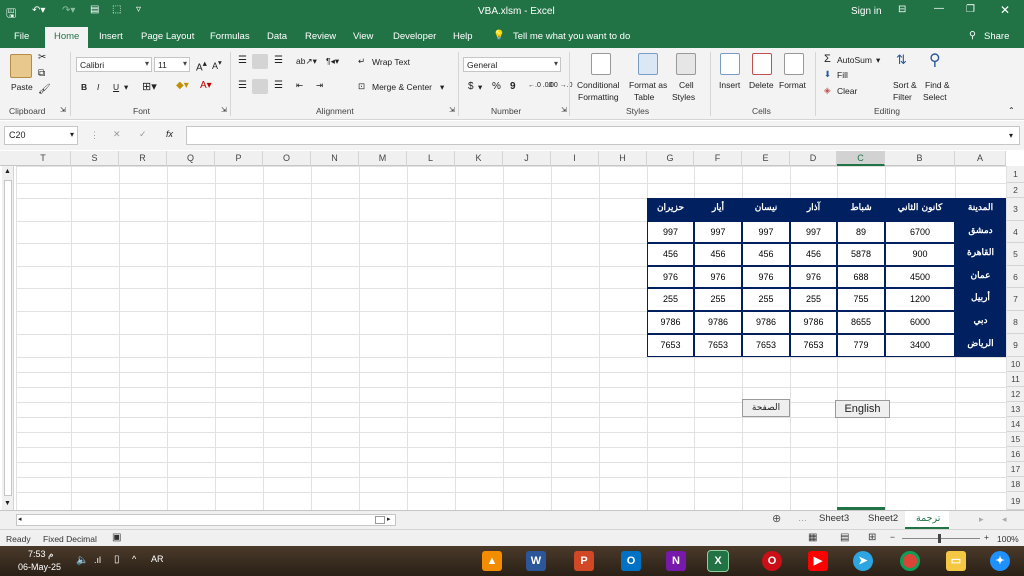 Image resolution: width=1024 pixels, height=576 pixels. I want to click on cancel-icon: ✕, so click(117, 134).